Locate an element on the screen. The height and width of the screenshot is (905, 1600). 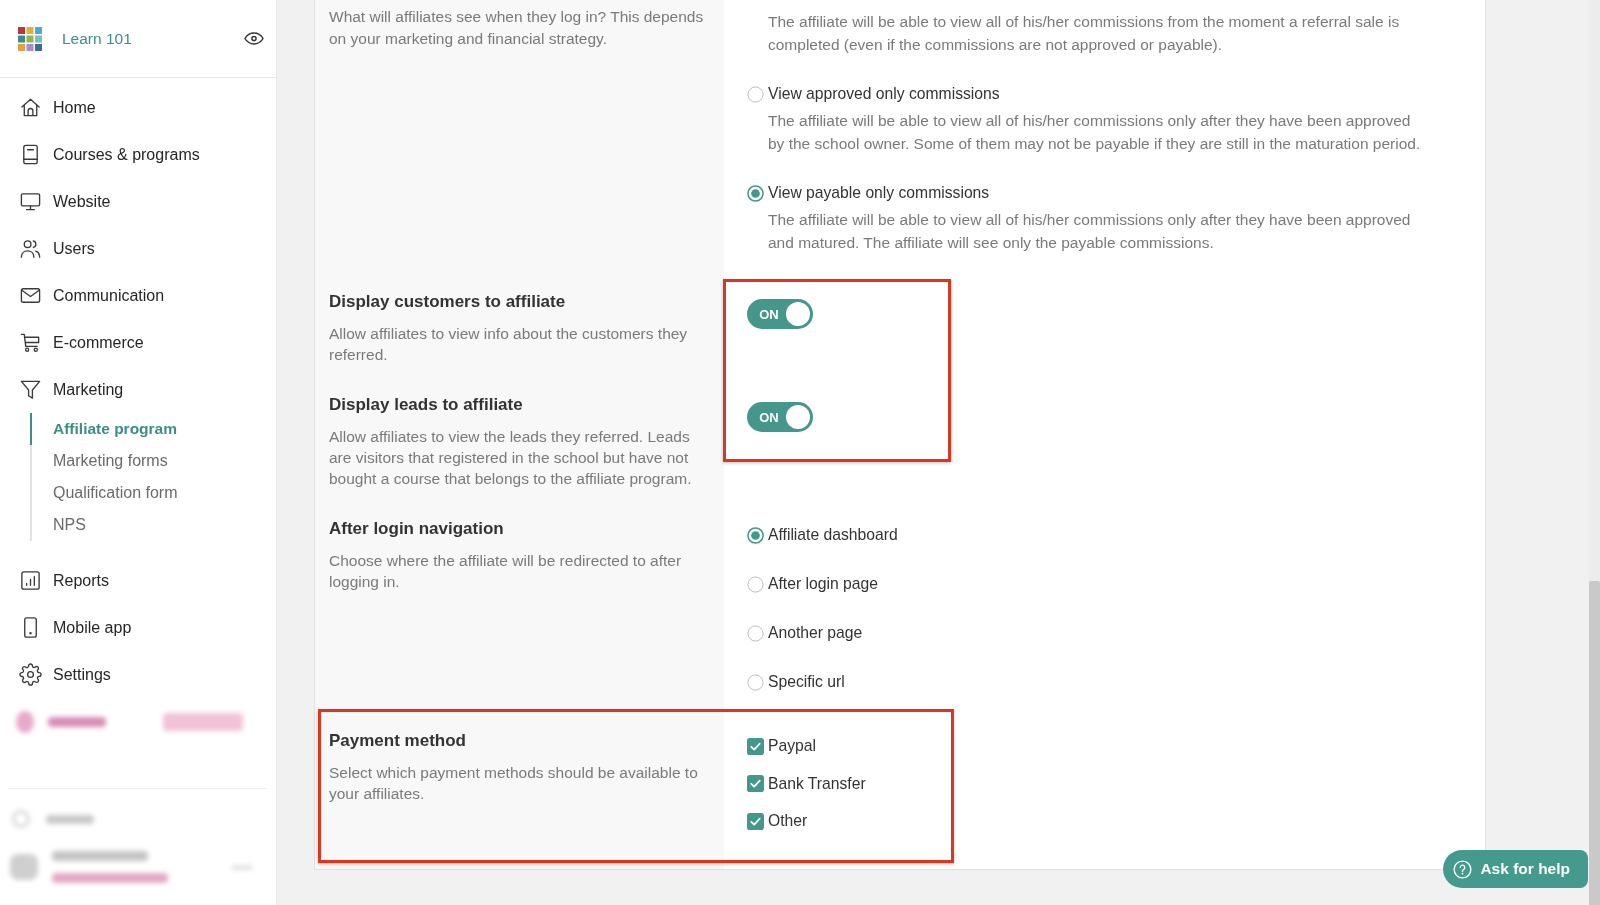
submenu-item: NPS is located at coordinates (153, 525).